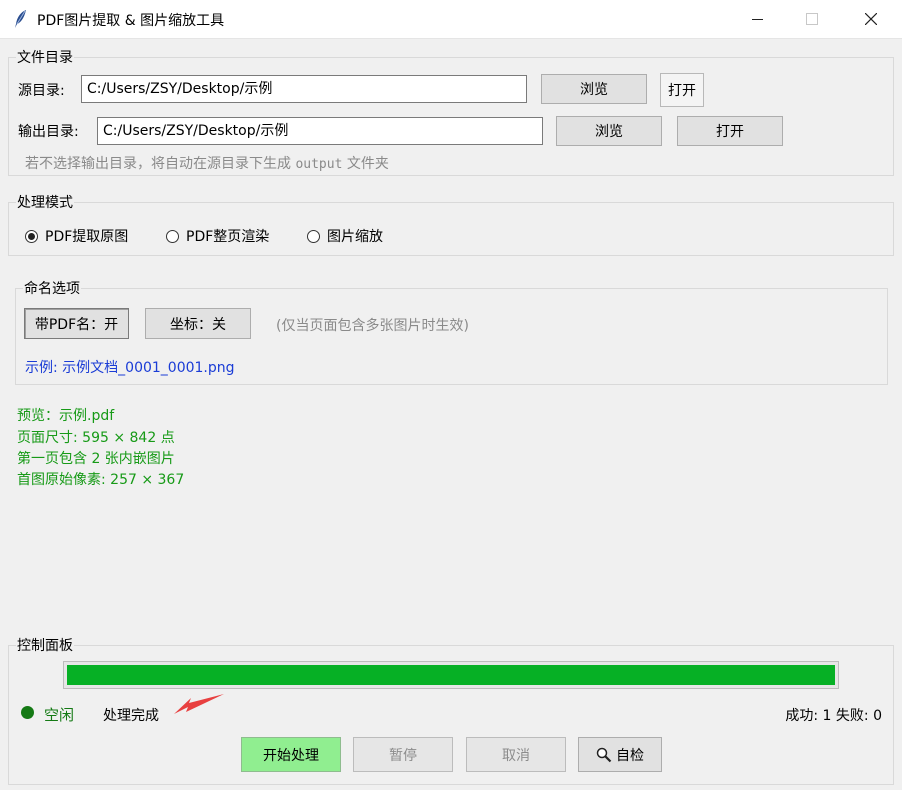 Image resolution: width=902 pixels, height=790 pixels. I want to click on mode-radio-extract: PDF提取原图, so click(76, 236).